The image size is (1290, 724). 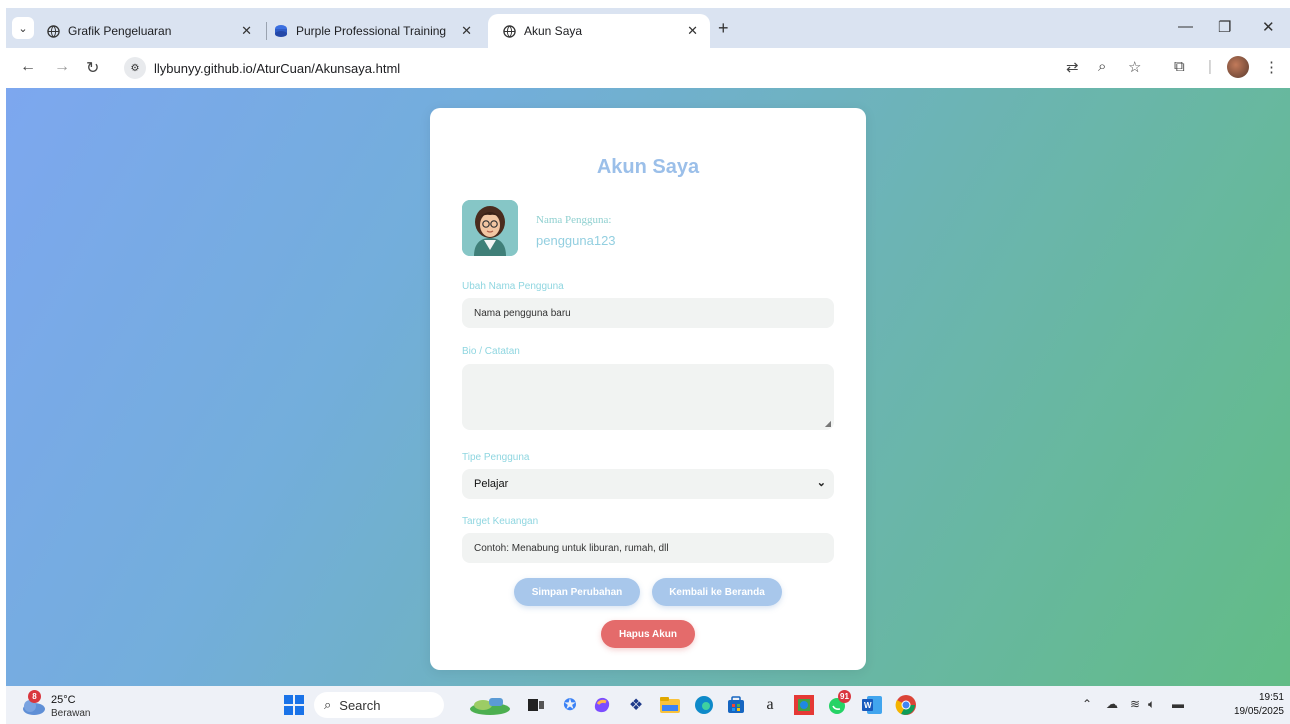 What do you see at coordinates (266, 31) in the screenshot?
I see `tab-separator` at bounding box center [266, 31].